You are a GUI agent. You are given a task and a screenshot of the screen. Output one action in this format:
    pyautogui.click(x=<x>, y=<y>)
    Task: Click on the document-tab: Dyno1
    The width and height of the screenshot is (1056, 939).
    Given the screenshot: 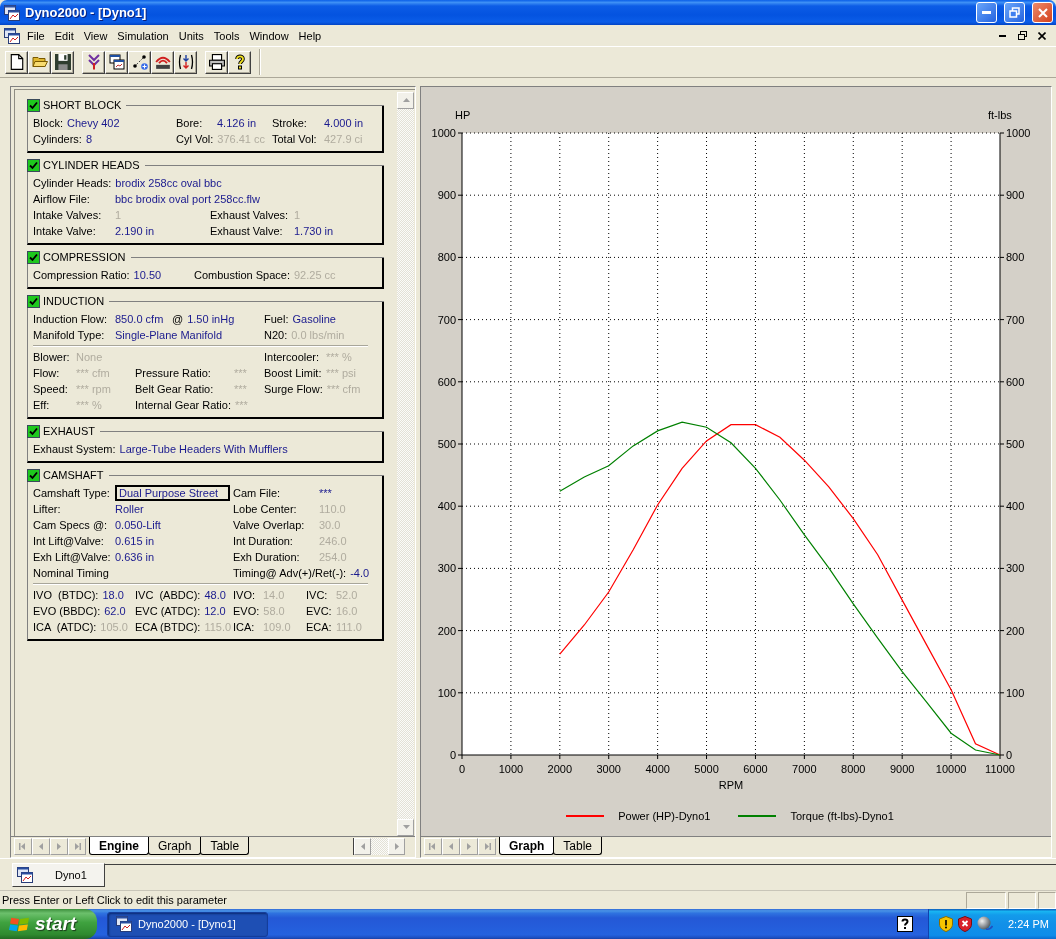 What is the action you would take?
    pyautogui.click(x=58, y=875)
    